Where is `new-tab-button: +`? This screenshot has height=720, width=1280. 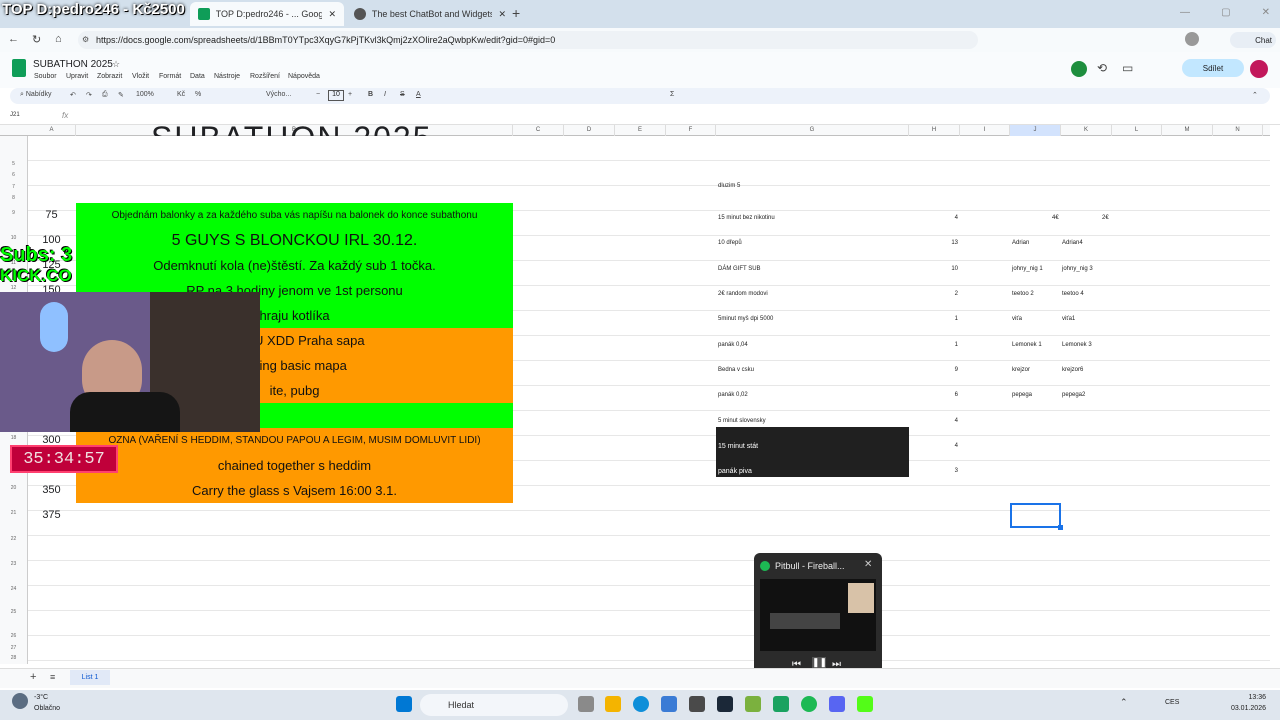
new-tab-button: + is located at coordinates (516, 13).